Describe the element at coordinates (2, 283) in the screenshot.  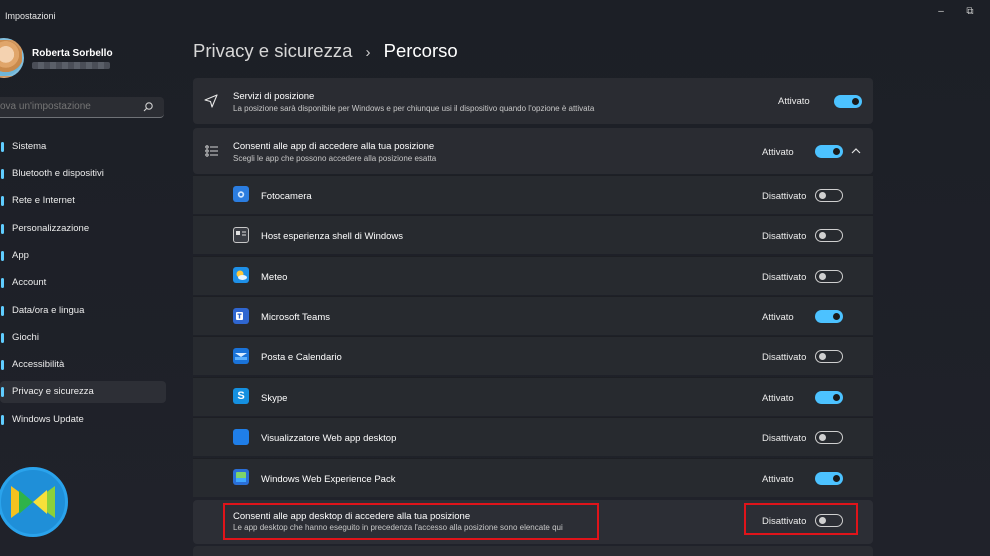
I see `account-icon` at that location.